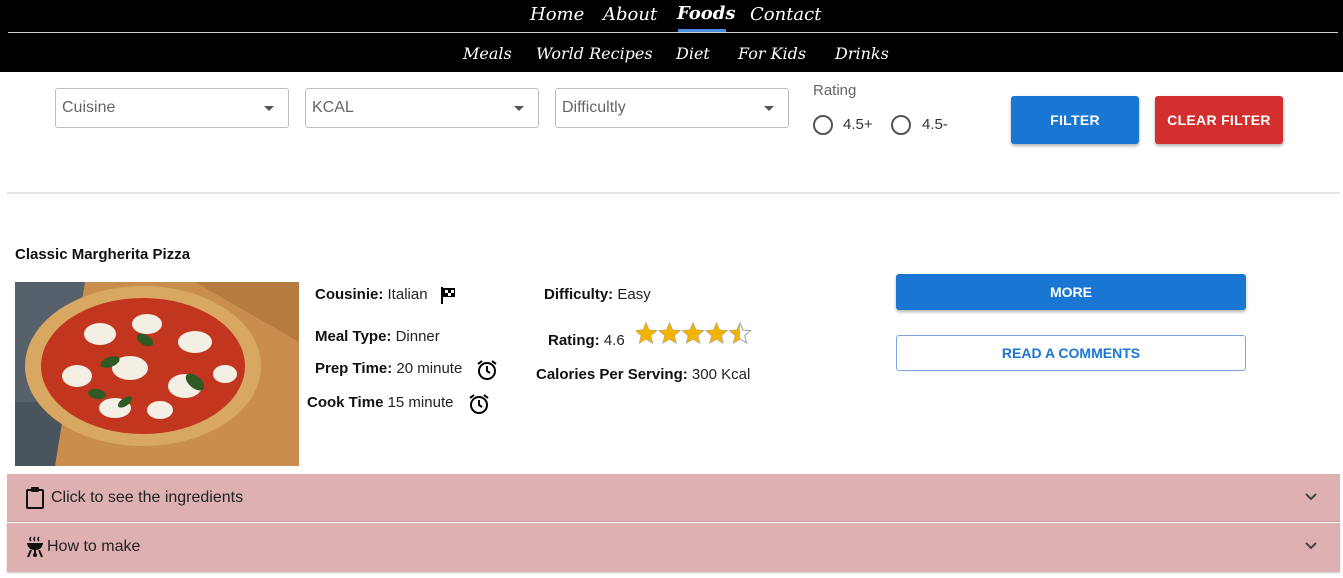 This screenshot has height=578, width=1343. I want to click on difficulty-value: Easy, so click(634, 294).